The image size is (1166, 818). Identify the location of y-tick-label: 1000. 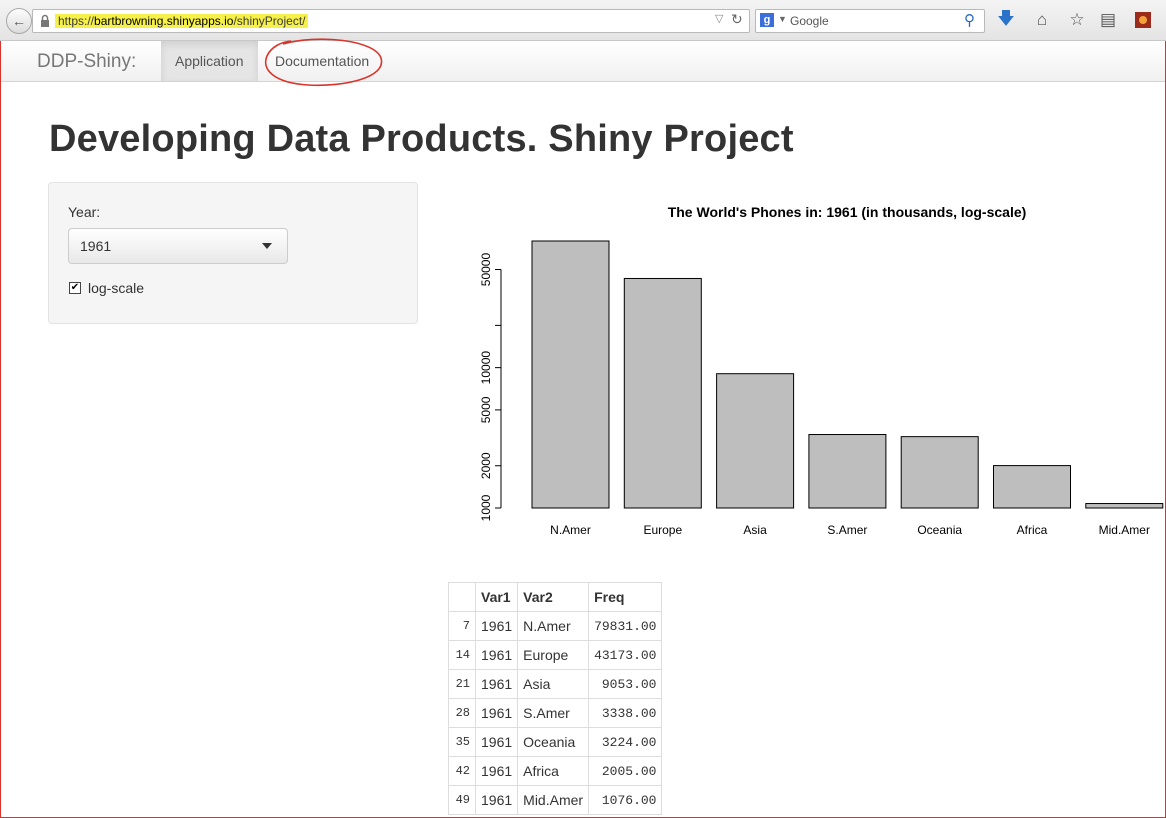
(486, 507).